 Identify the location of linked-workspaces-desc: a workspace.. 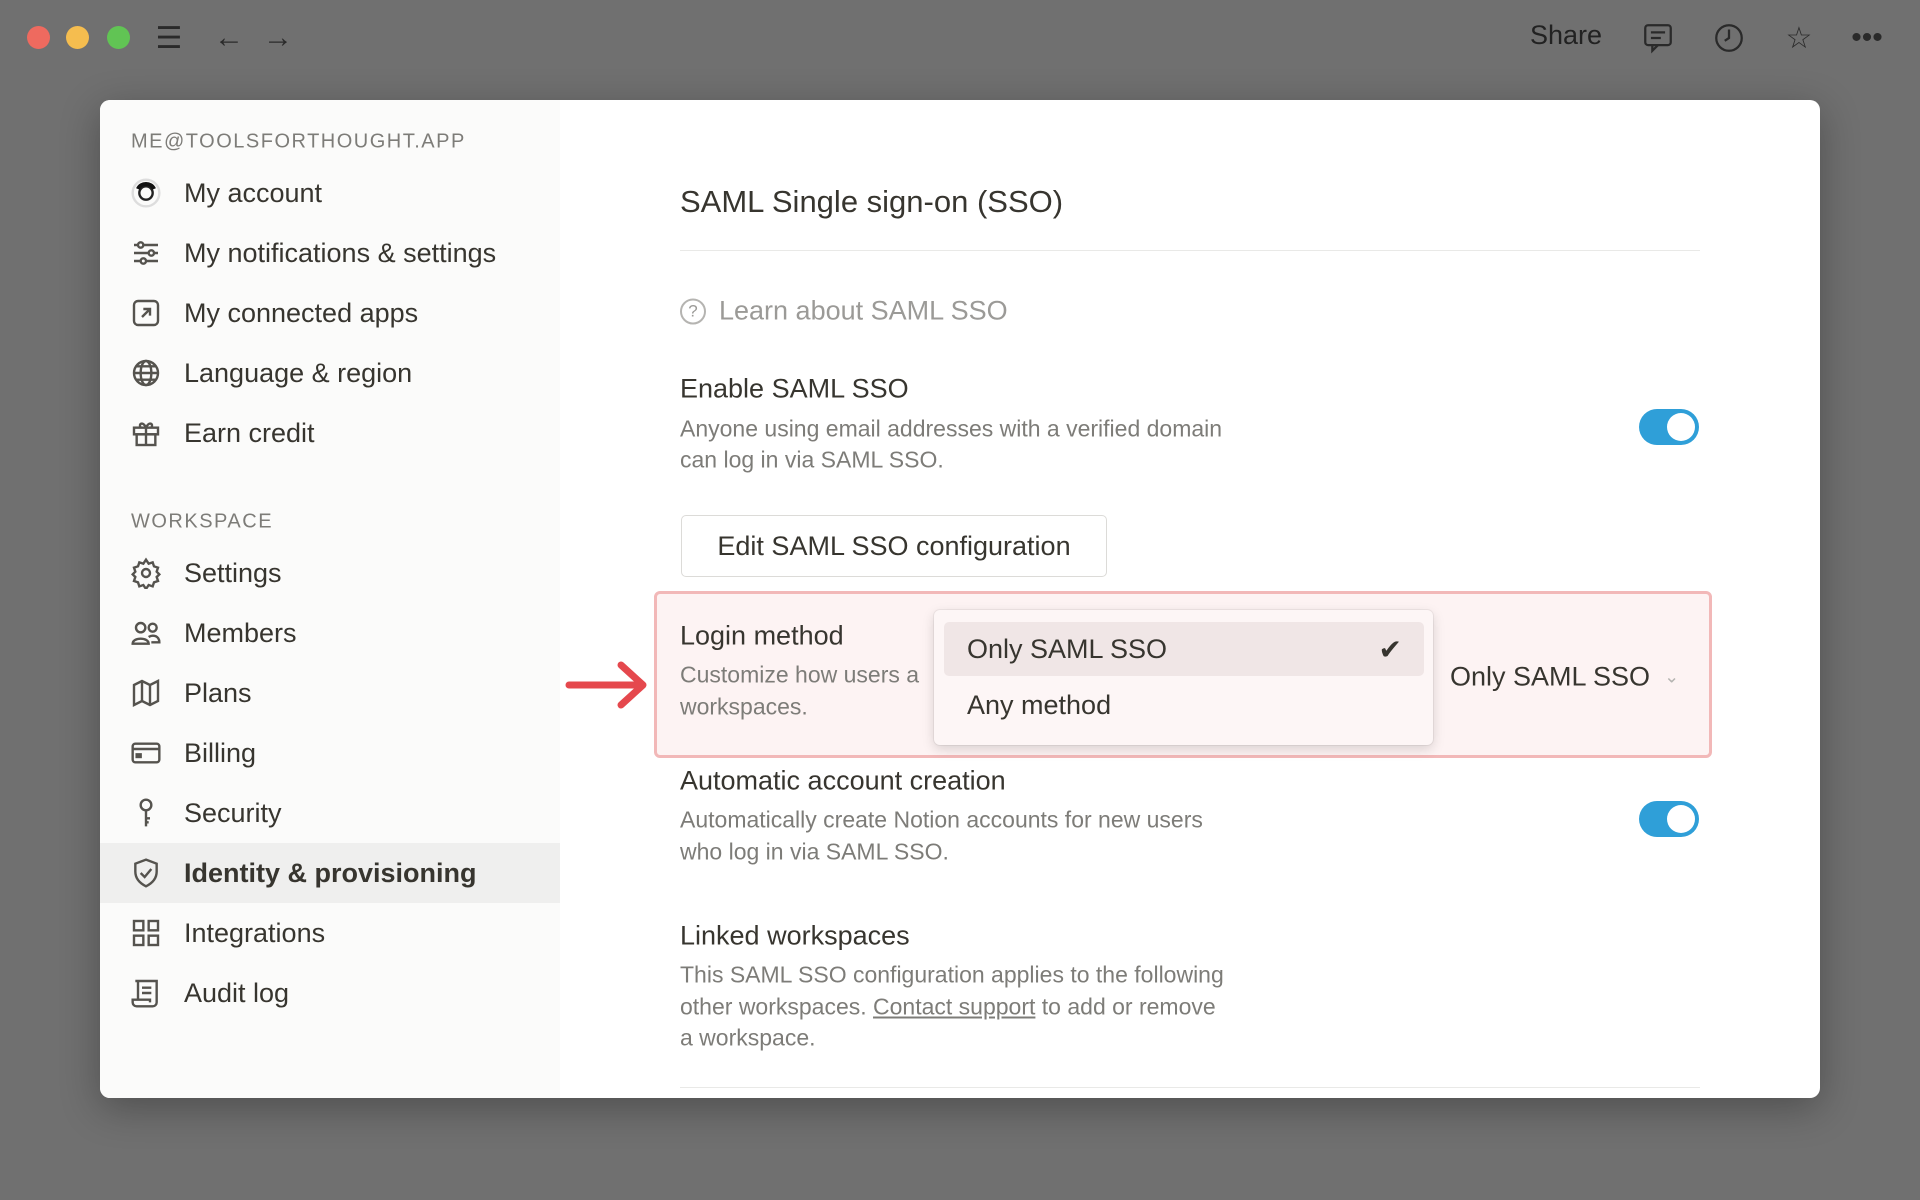
(748, 1037).